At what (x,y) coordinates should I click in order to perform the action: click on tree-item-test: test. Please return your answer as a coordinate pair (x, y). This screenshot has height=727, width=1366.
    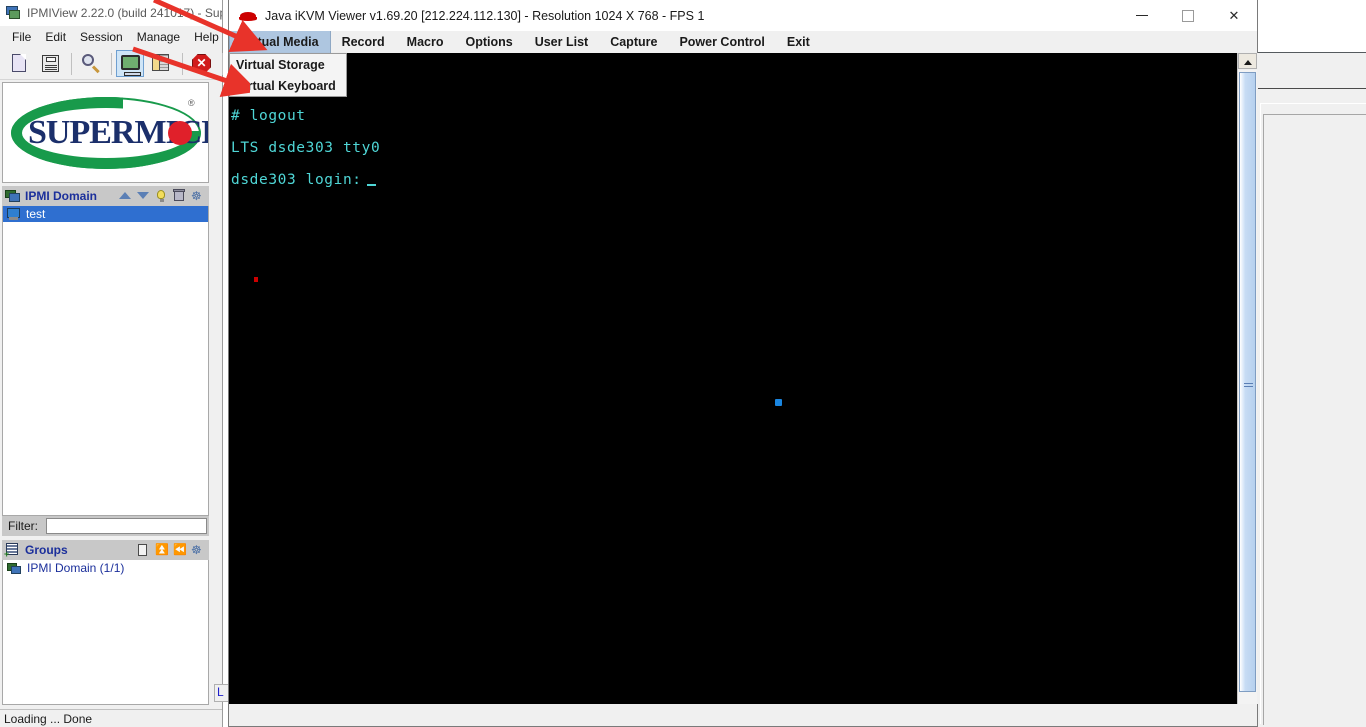
    Looking at the image, I should click on (105, 214).